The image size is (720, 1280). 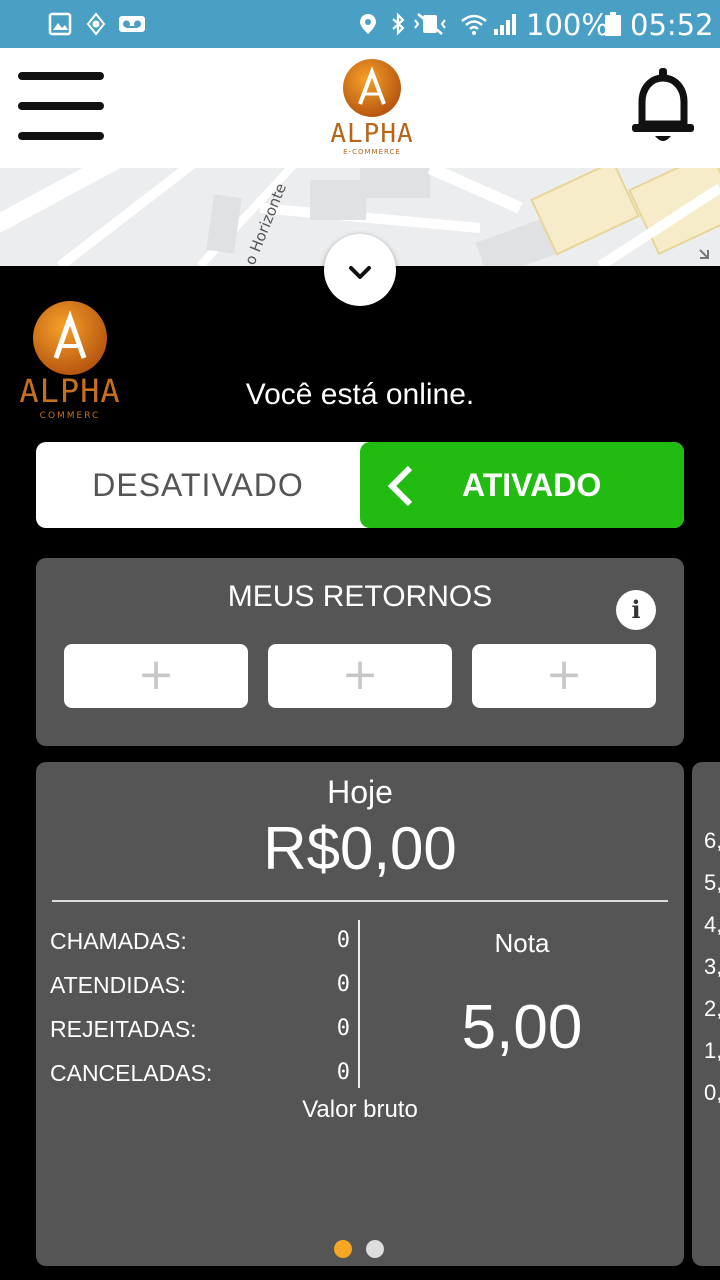 I want to click on today-amount: R$0,00, so click(x=360, y=848).